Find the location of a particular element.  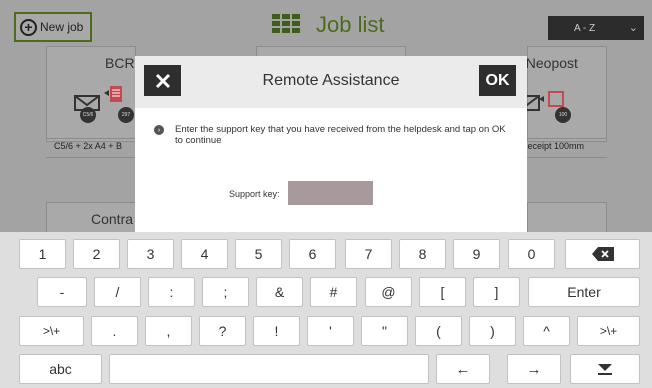

hide-keyboard-icon is located at coordinates (605, 369).